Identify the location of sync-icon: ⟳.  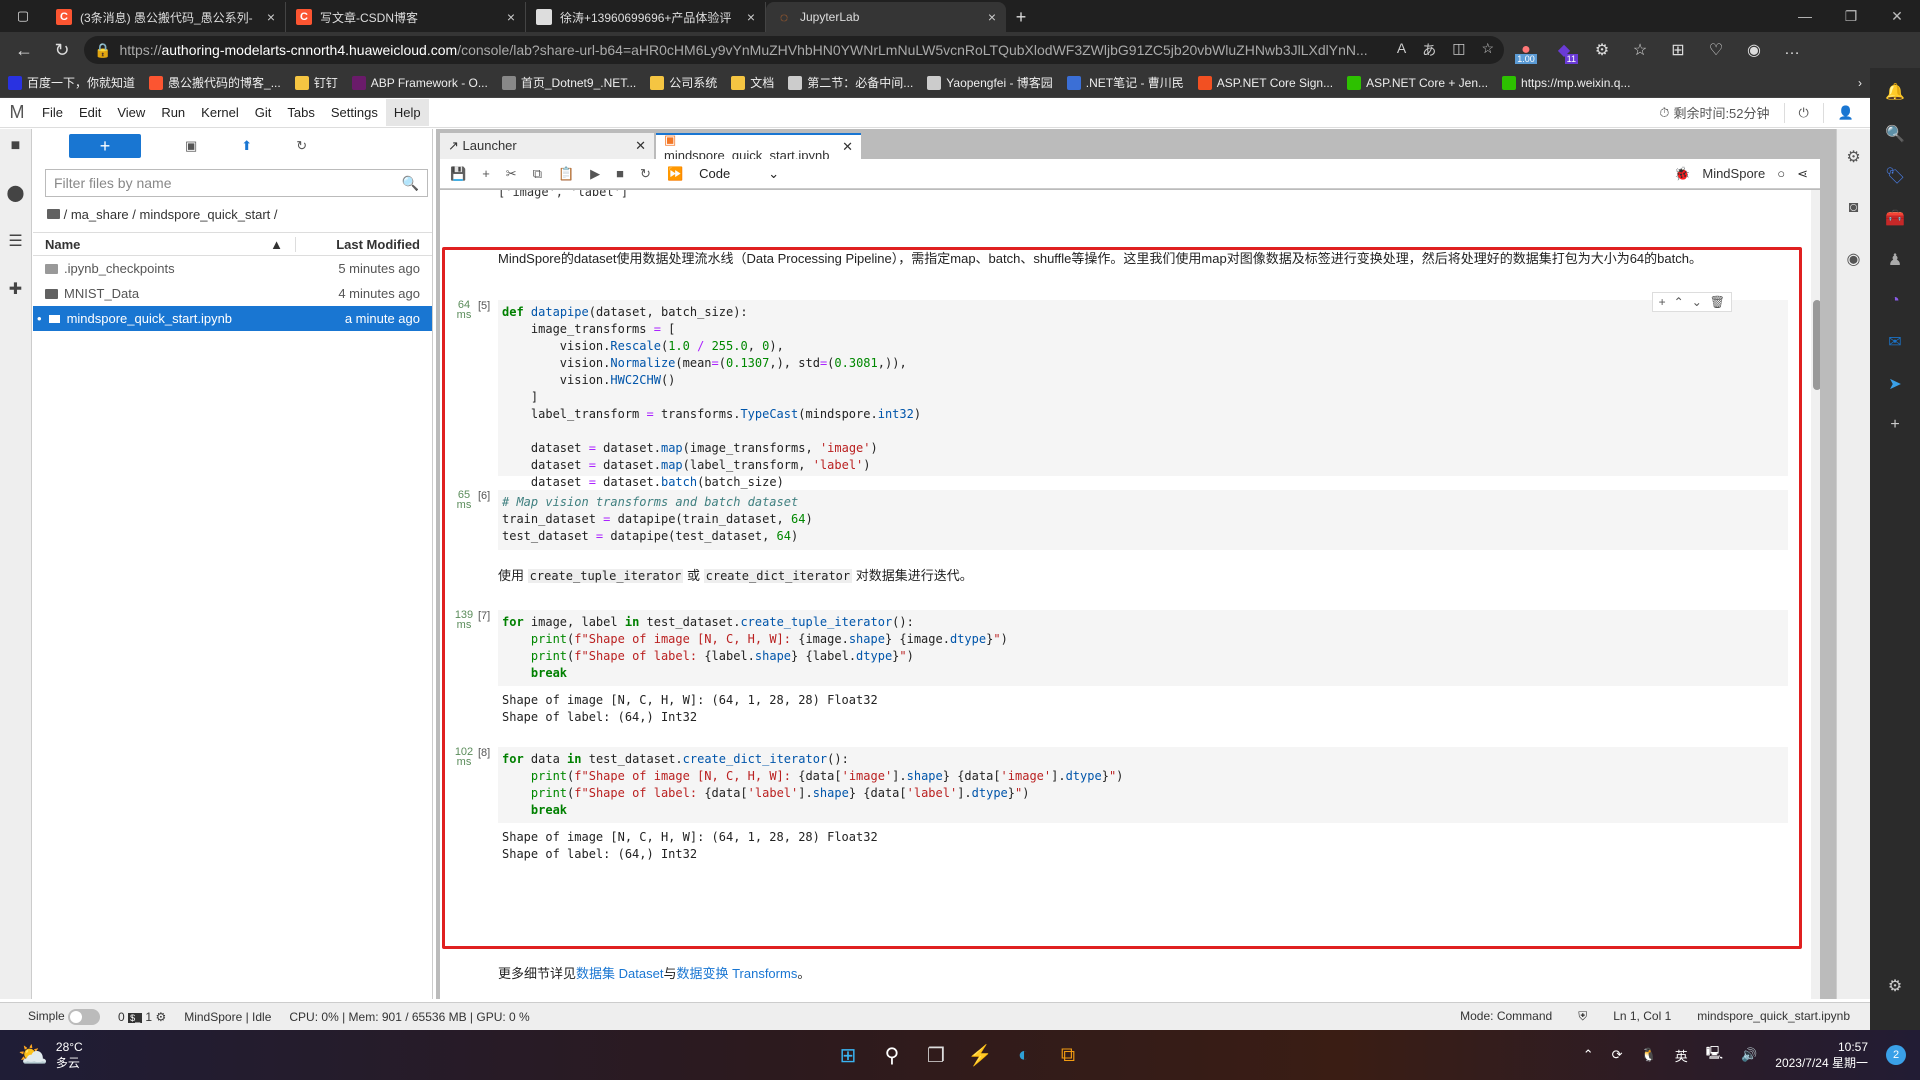
(1617, 1055).